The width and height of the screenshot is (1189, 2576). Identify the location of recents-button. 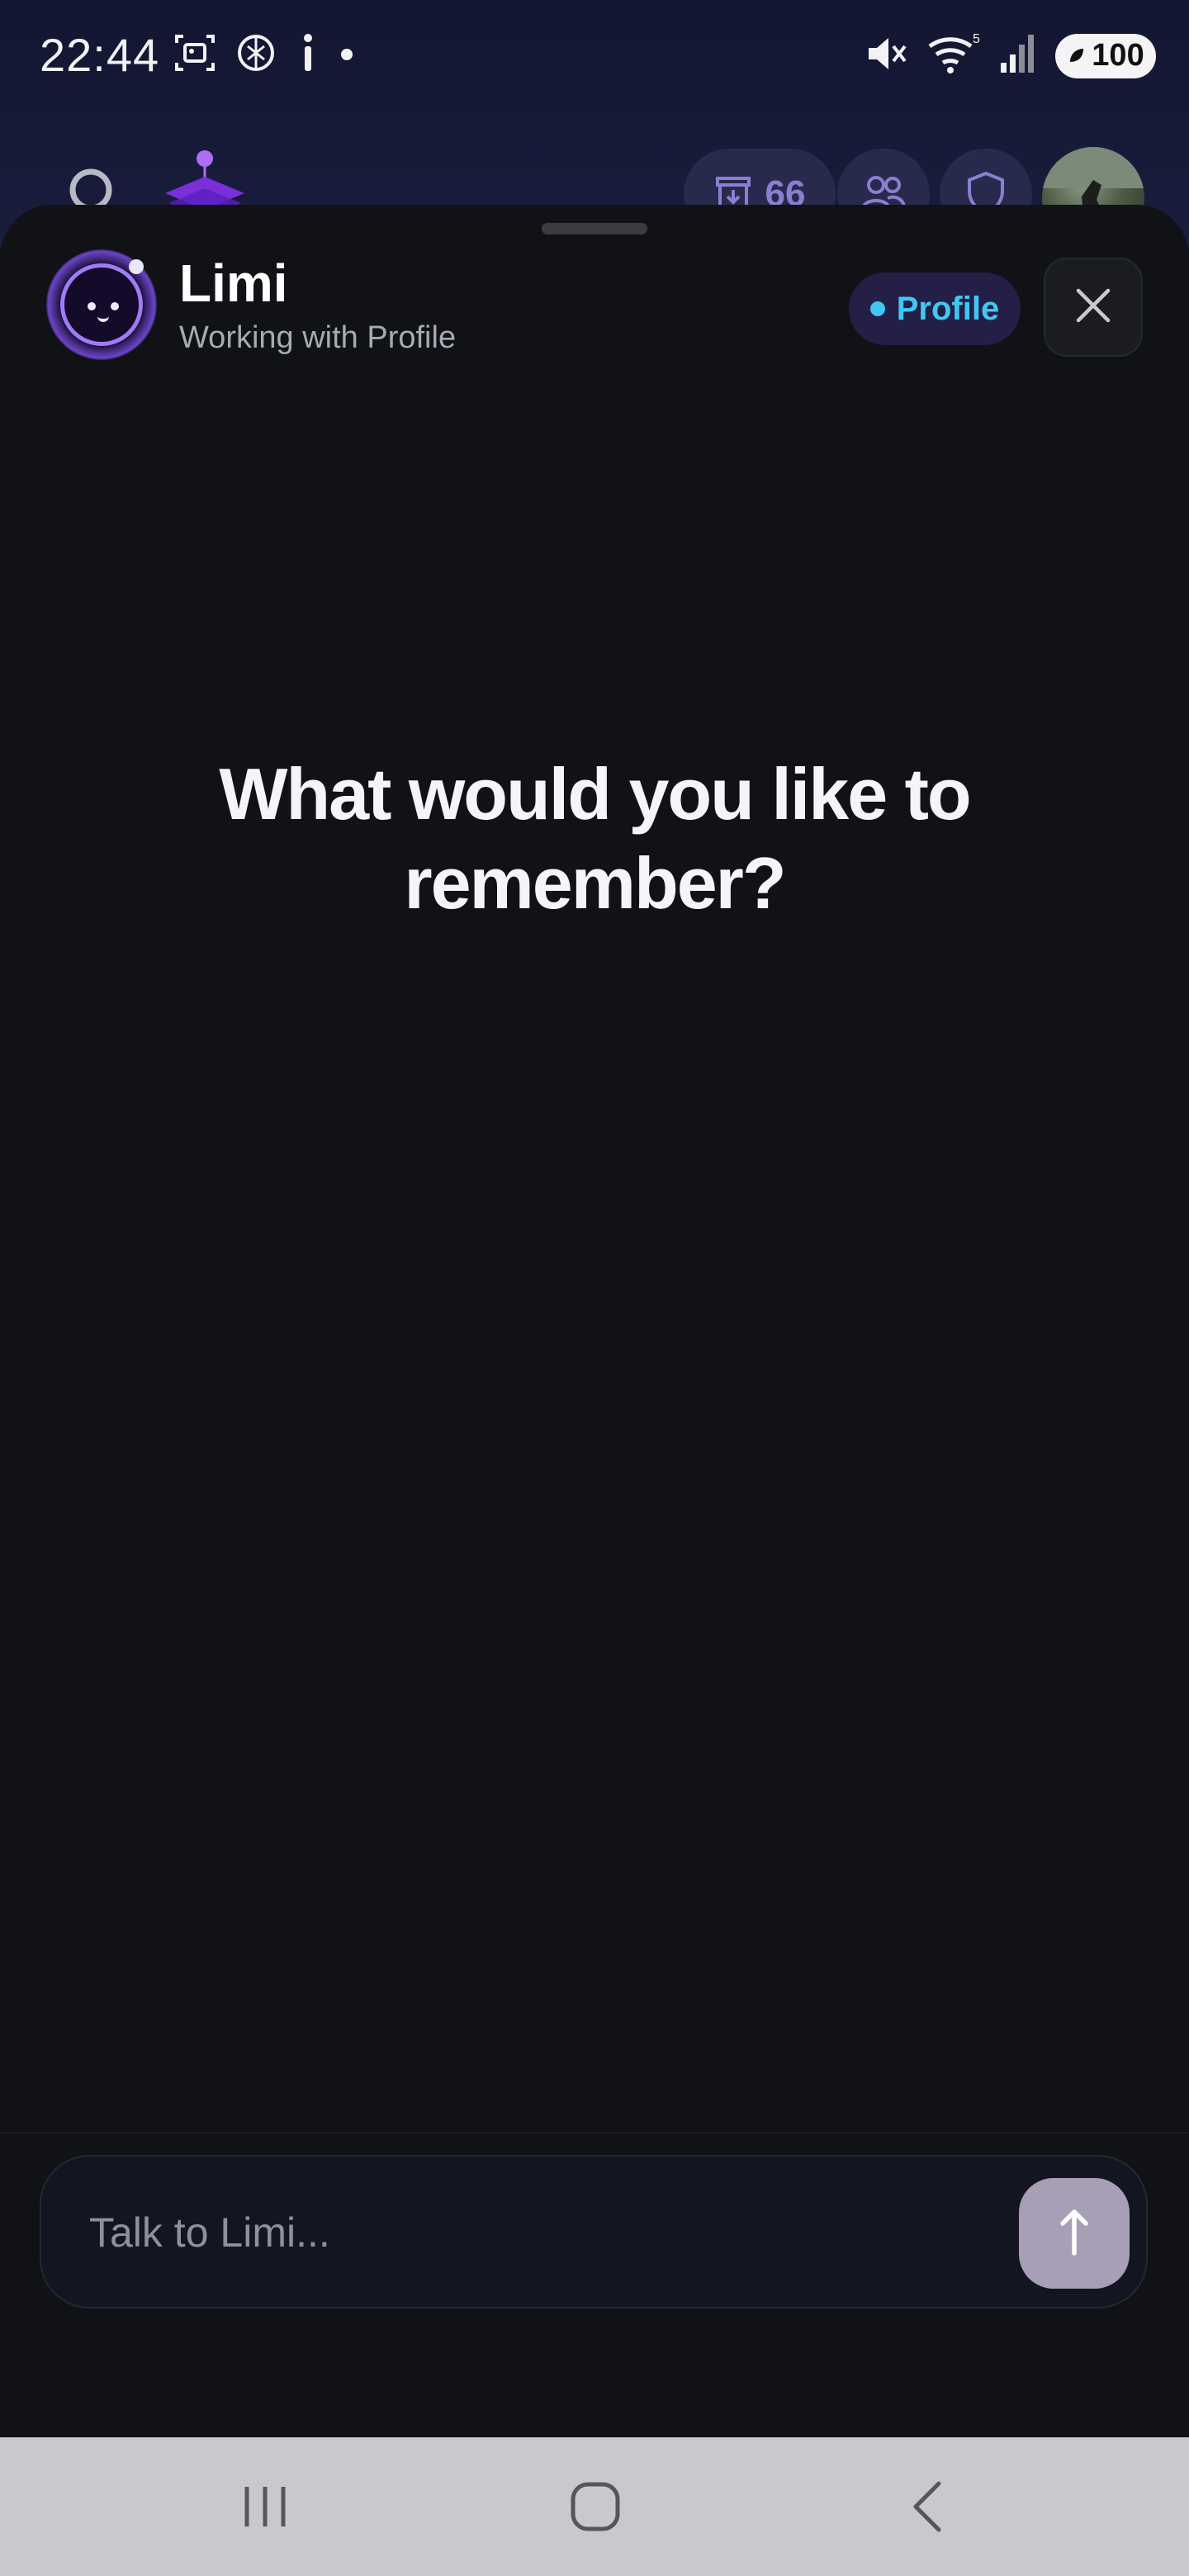
(265, 2508).